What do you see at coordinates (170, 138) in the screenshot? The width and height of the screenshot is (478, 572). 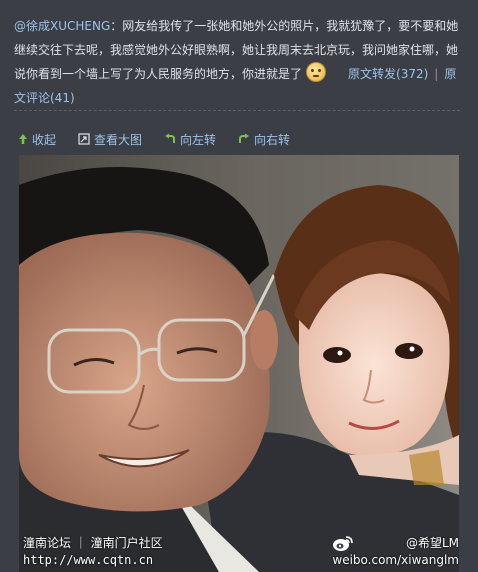 I see `rotate-left-icon` at bounding box center [170, 138].